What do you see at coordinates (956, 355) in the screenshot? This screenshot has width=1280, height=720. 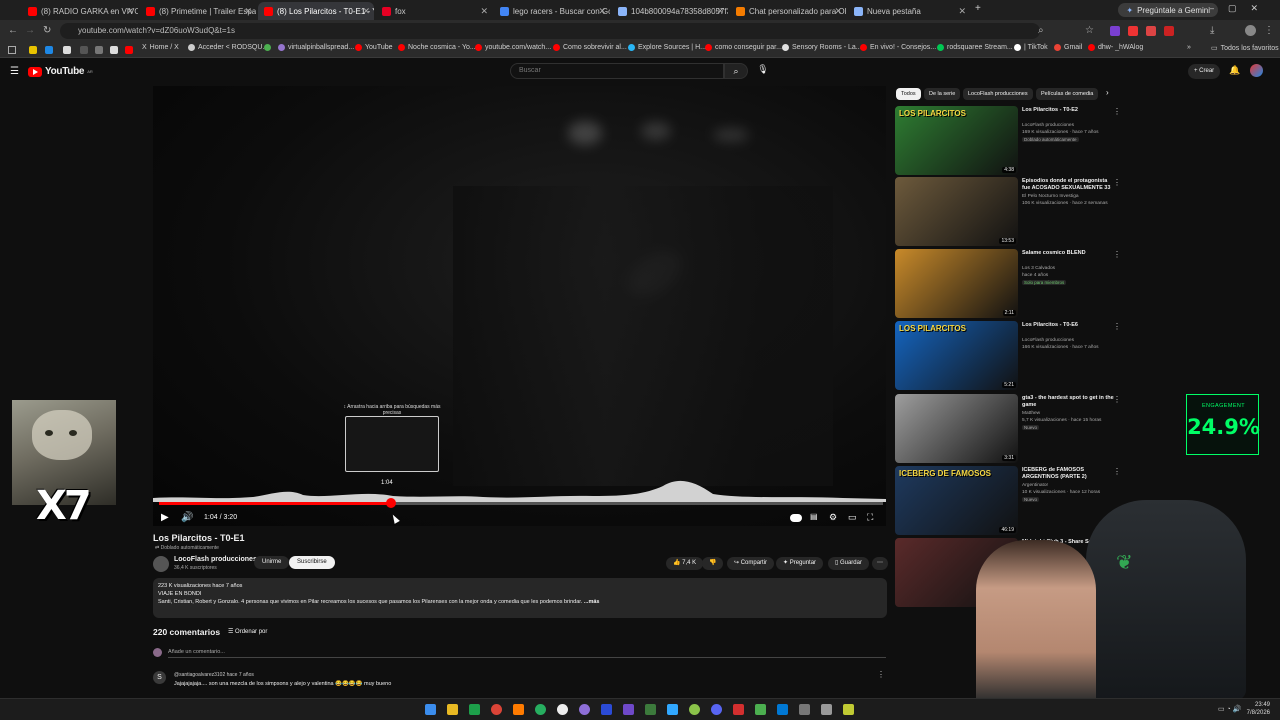 I see `video-thumbnail: LOS PILARCITOS 5:21` at bounding box center [956, 355].